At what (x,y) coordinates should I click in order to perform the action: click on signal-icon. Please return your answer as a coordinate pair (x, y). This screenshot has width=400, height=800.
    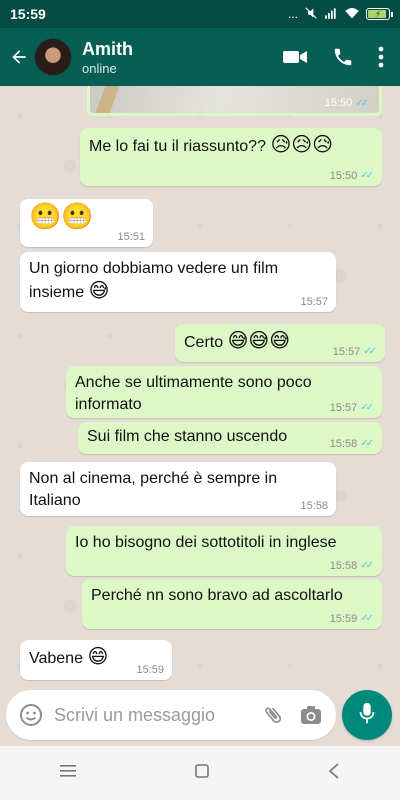
    Looking at the image, I should click on (331, 14).